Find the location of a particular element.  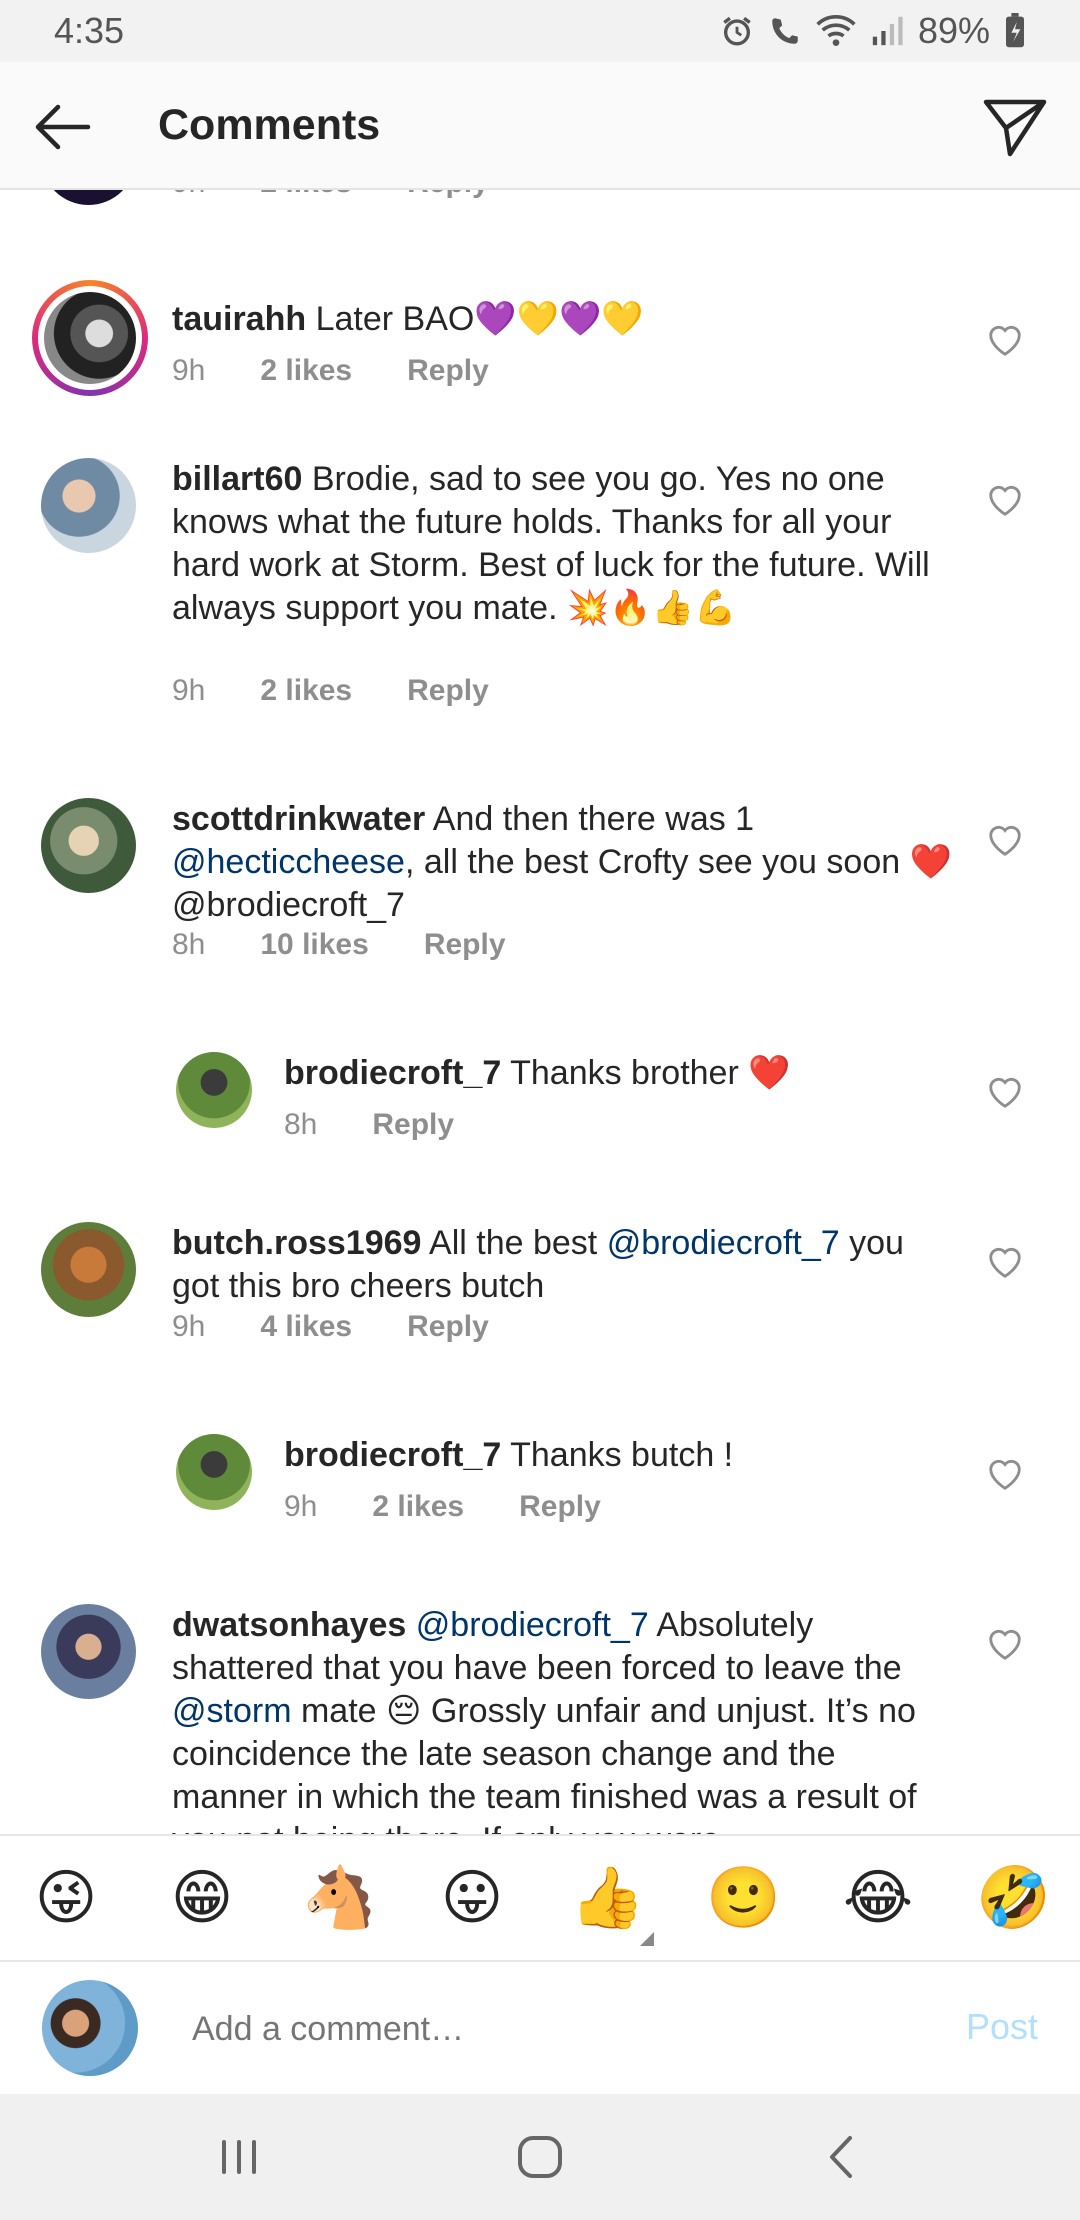

battery-percent: 89% is located at coordinates (953, 30).